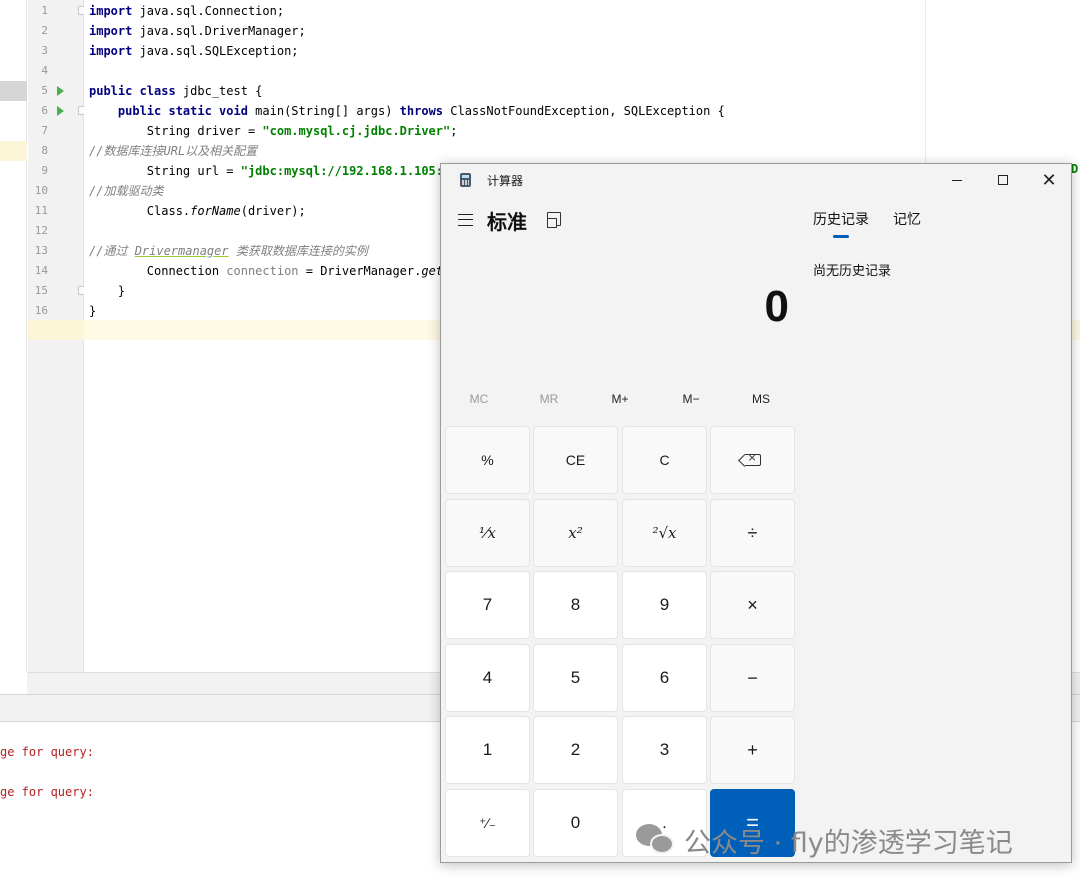 This screenshot has width=1080, height=883. I want to click on percent-button: %, so click(487, 460).